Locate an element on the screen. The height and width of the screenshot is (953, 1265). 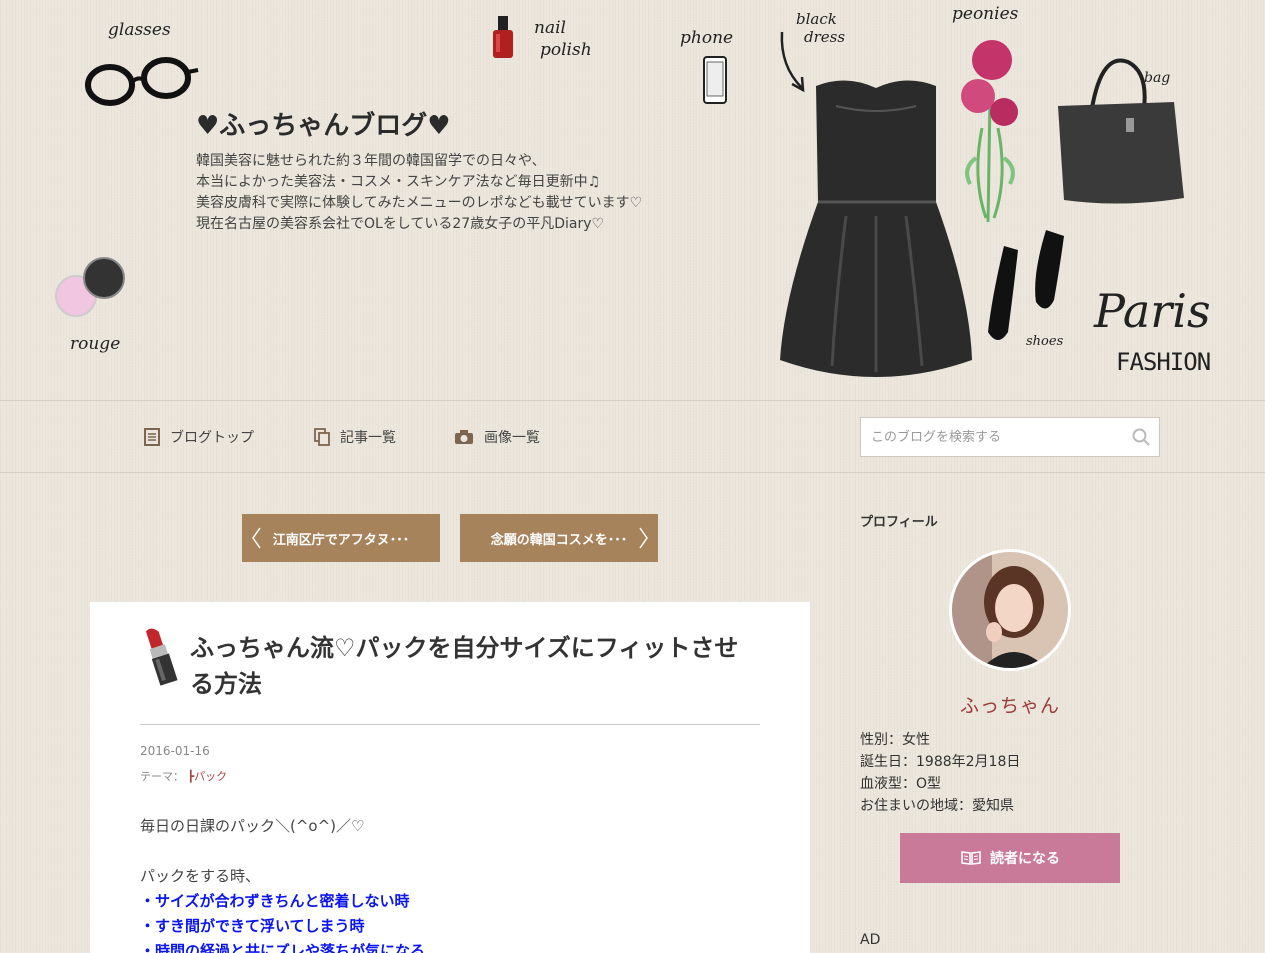
theme-link: ┣パック is located at coordinates (208, 776).